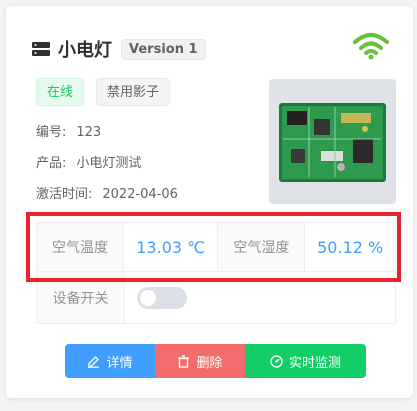  What do you see at coordinates (64, 194) in the screenshot?
I see `field-label: 激活时间:` at bounding box center [64, 194].